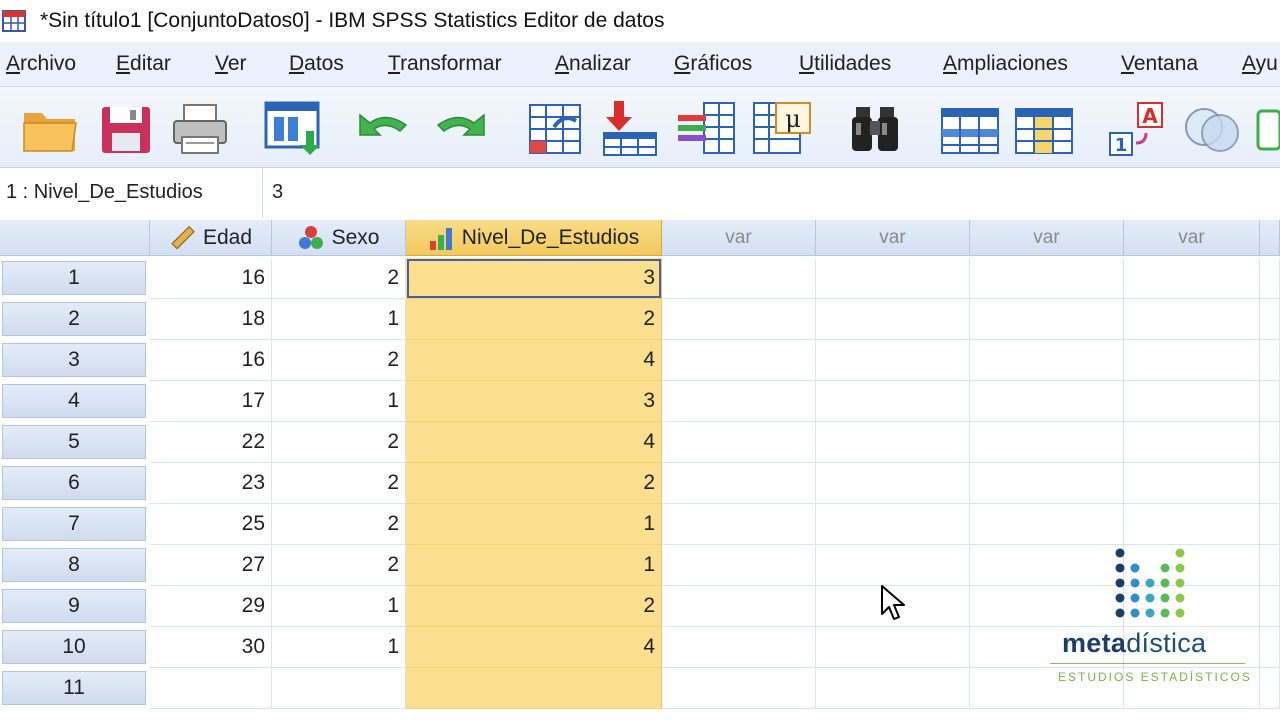  I want to click on menu-transformar: Transformar, so click(445, 64).